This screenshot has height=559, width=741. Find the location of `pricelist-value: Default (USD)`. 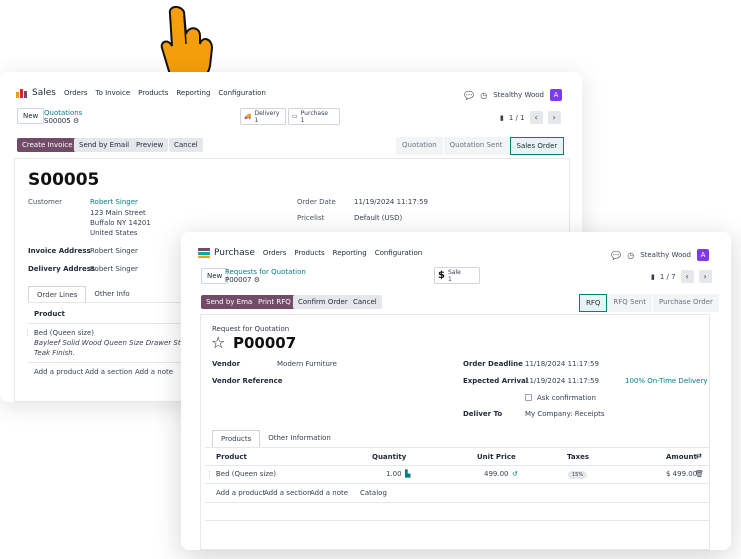

pricelist-value: Default (USD) is located at coordinates (378, 218).